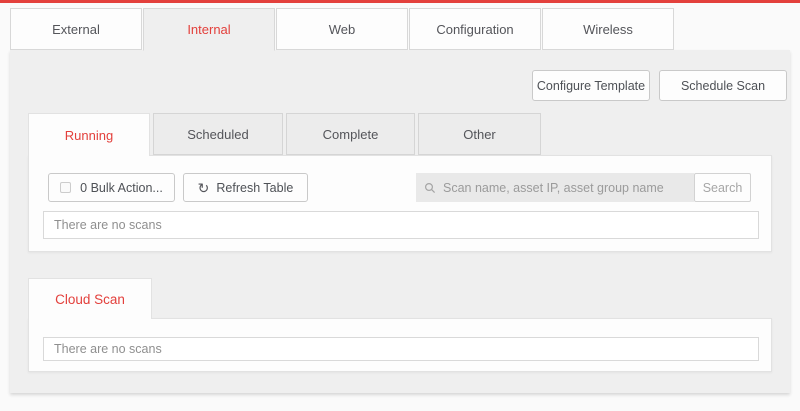 Image resolution: width=800 pixels, height=411 pixels. I want to click on tab-complete: Complete, so click(350, 134).